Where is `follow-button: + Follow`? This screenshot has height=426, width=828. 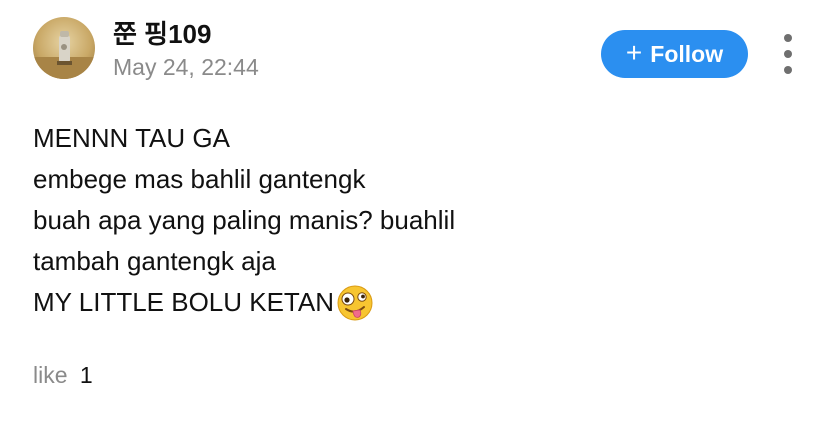 follow-button: + Follow is located at coordinates (674, 54).